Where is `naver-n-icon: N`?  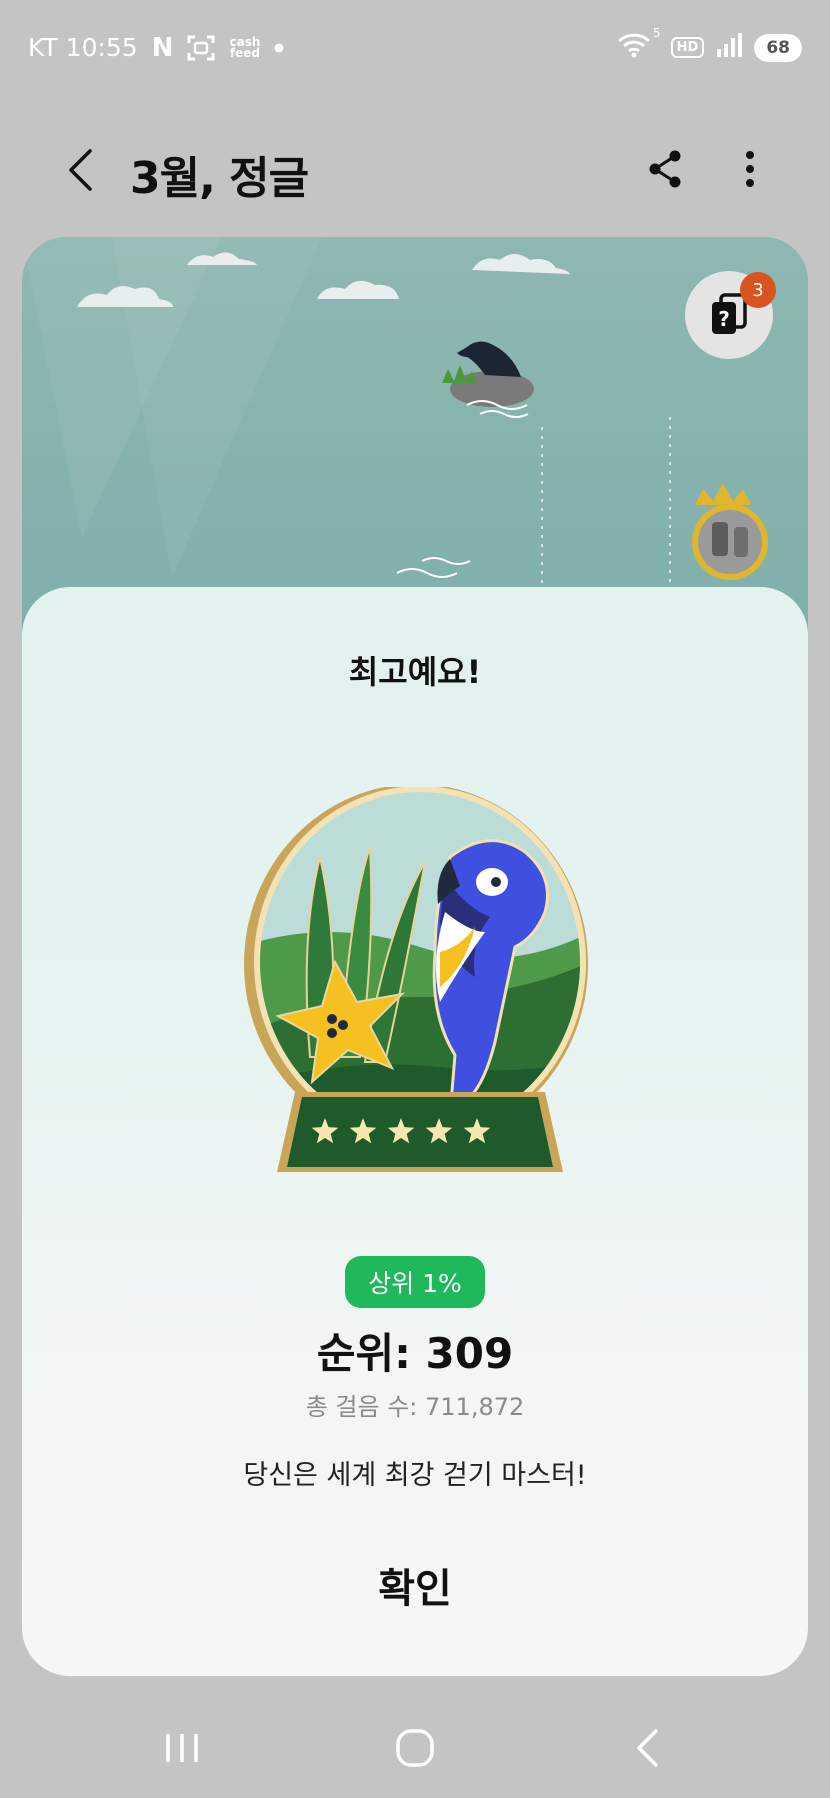 naver-n-icon: N is located at coordinates (162, 47).